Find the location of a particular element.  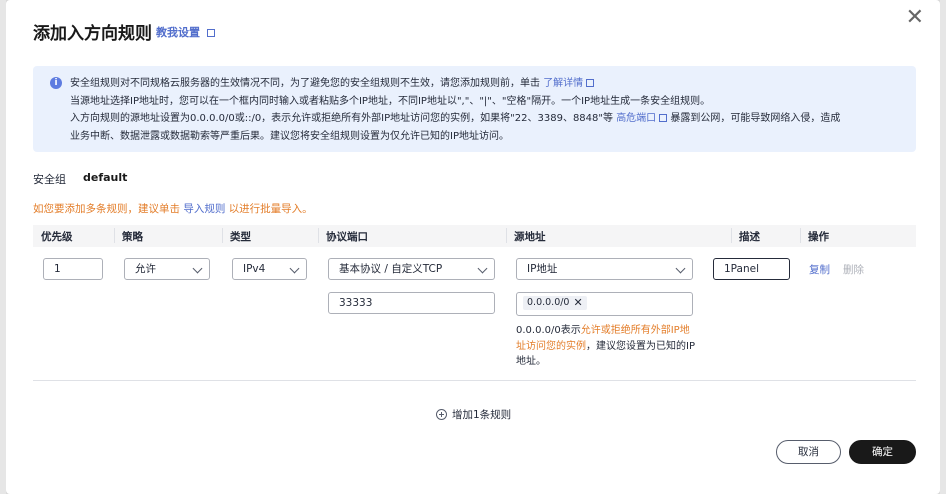

policy-value: 允许 is located at coordinates (145, 269).